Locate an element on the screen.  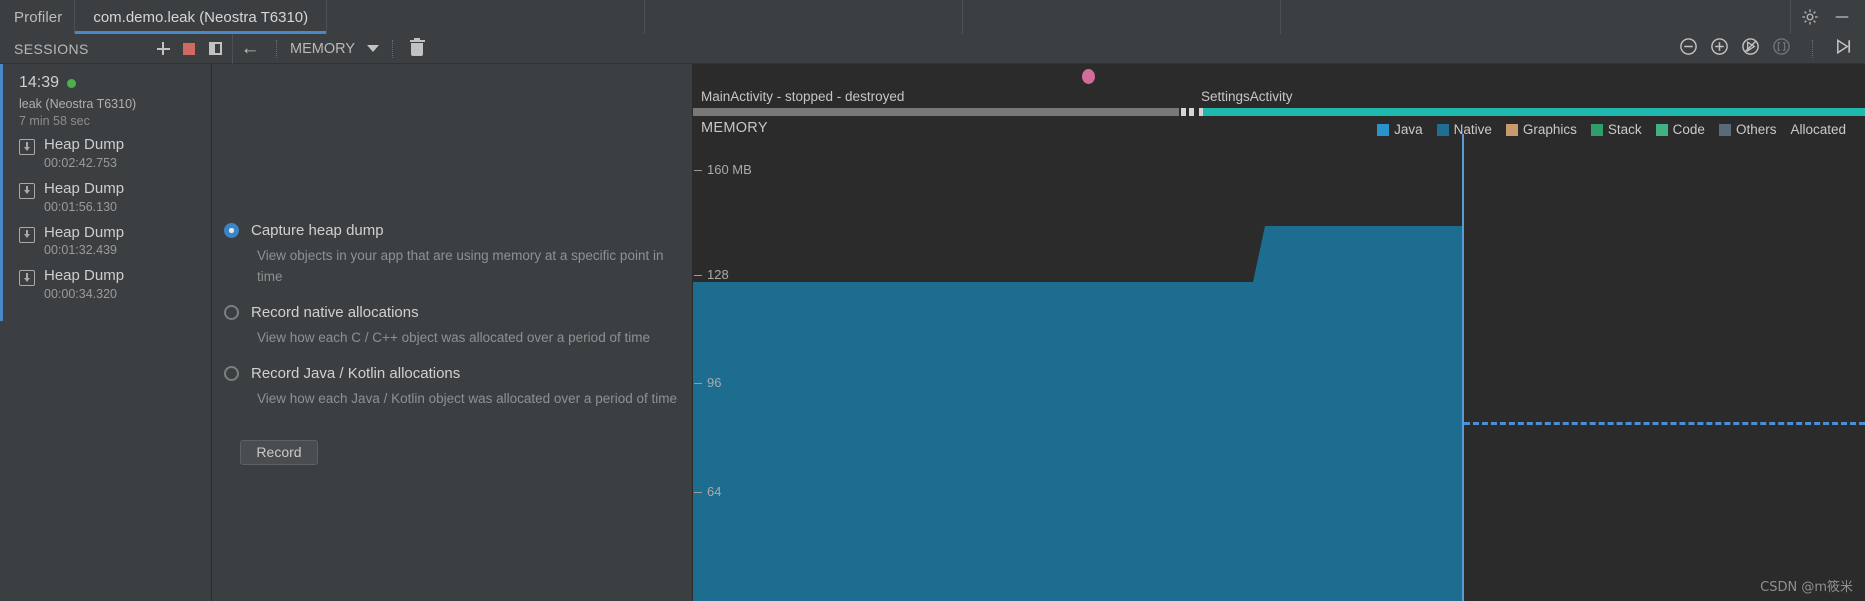
stop-square-icon is located at coordinates (189, 48).